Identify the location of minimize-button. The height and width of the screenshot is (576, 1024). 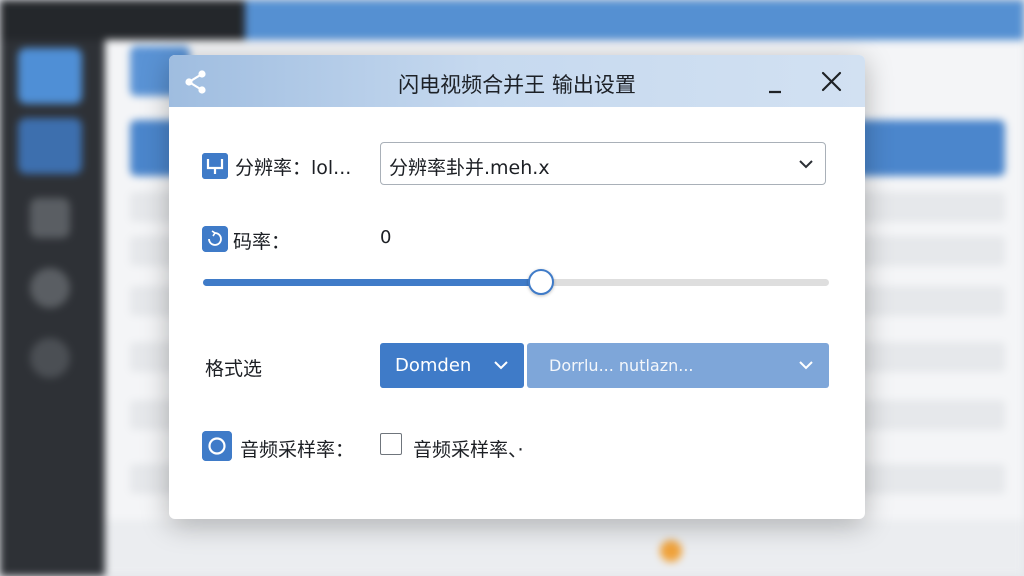
(776, 82).